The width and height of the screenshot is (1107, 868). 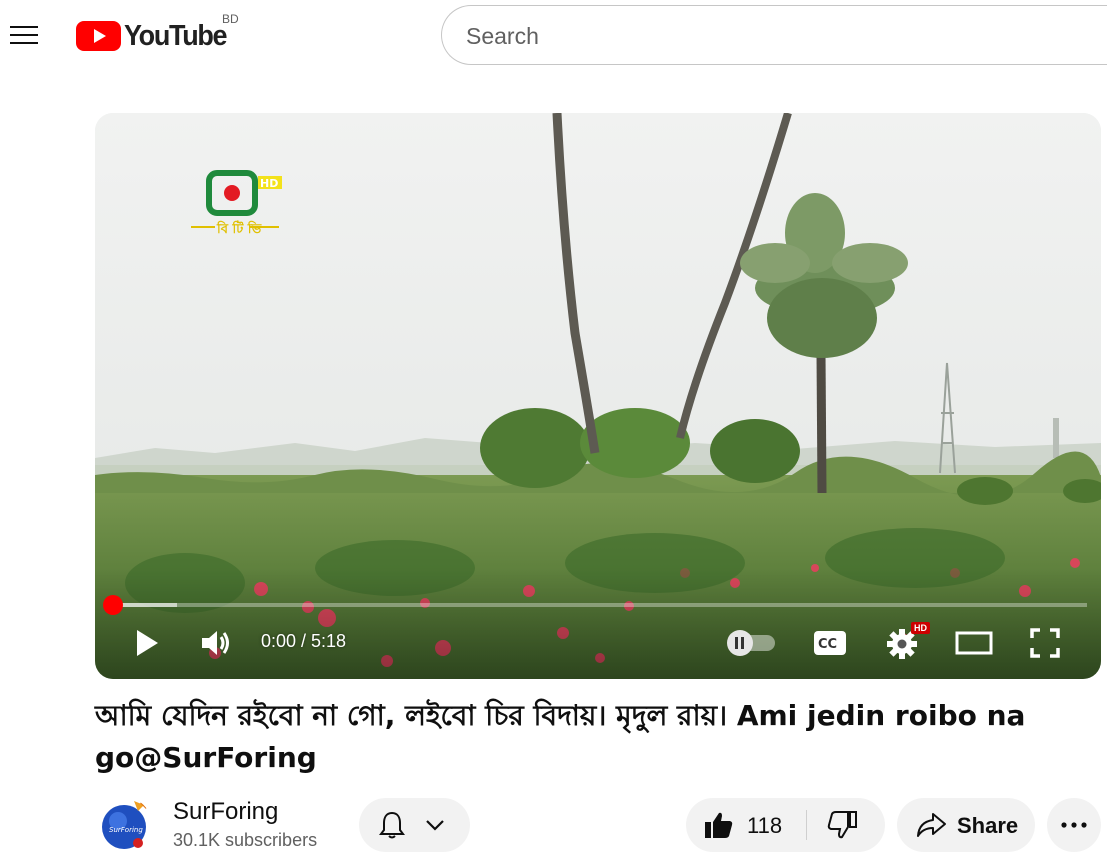 What do you see at coordinates (598, 605) in the screenshot?
I see `progress-bar` at bounding box center [598, 605].